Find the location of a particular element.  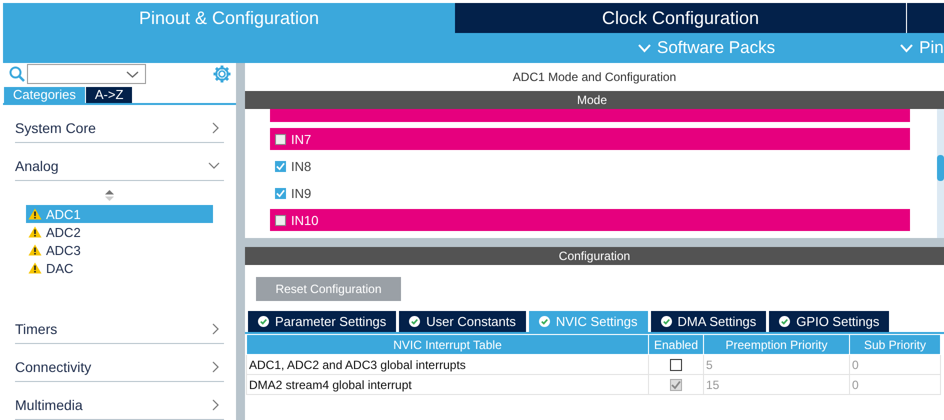

table-cell: 5 is located at coordinates (777, 364).